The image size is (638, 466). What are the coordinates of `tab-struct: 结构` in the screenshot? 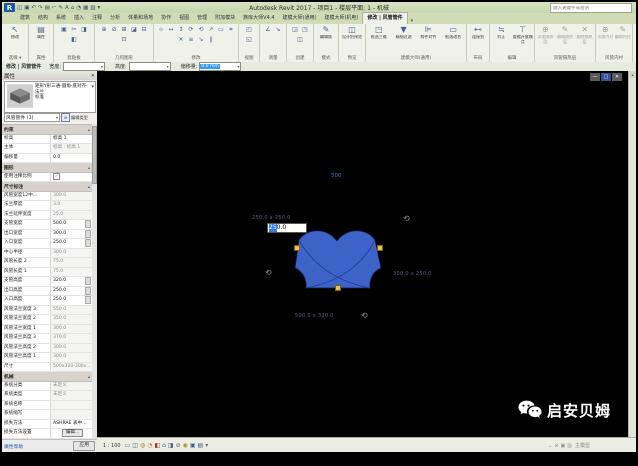 It's located at (43, 18).